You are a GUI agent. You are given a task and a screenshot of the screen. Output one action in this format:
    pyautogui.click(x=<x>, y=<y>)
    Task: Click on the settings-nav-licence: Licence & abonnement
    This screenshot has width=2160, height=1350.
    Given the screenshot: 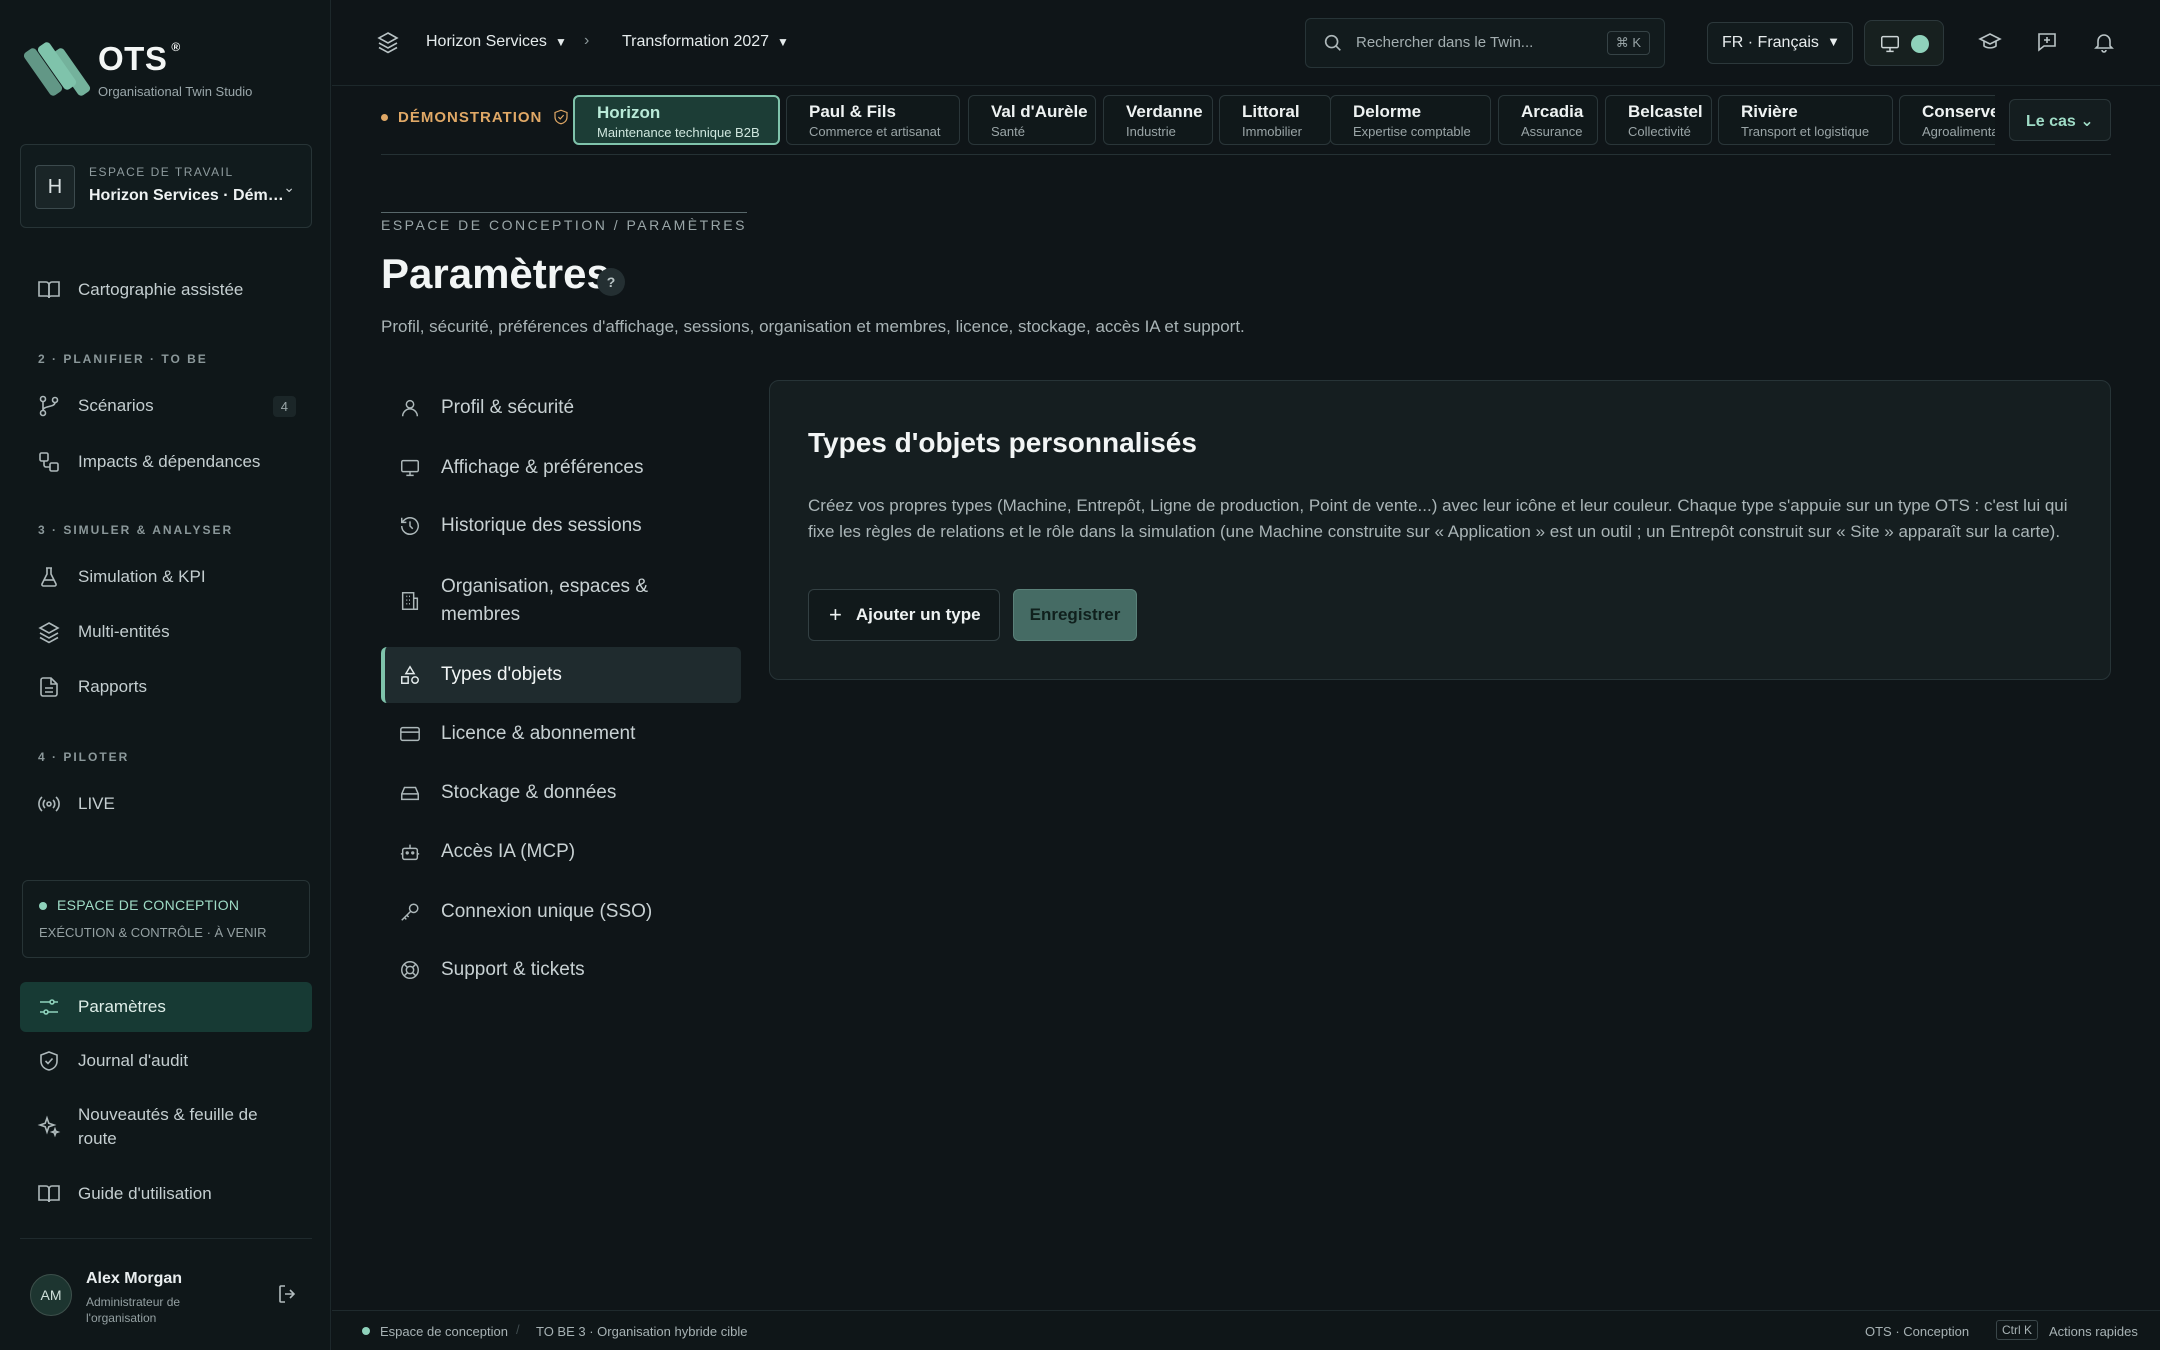 What is the action you would take?
    pyautogui.click(x=561, y=734)
    